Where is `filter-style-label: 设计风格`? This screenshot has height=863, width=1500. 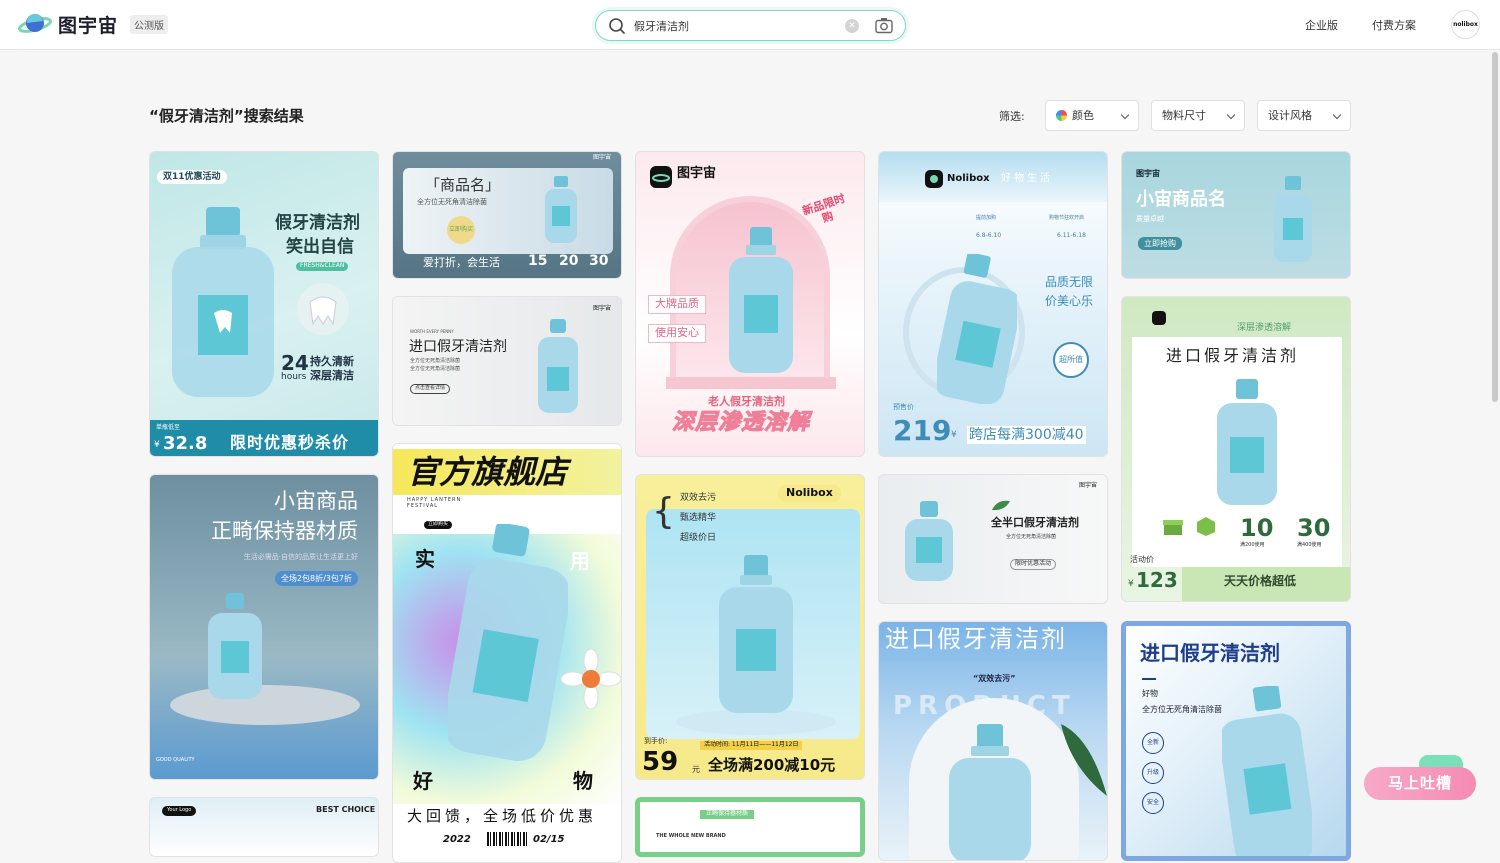
filter-style-label: 设计风格 is located at coordinates (1290, 115).